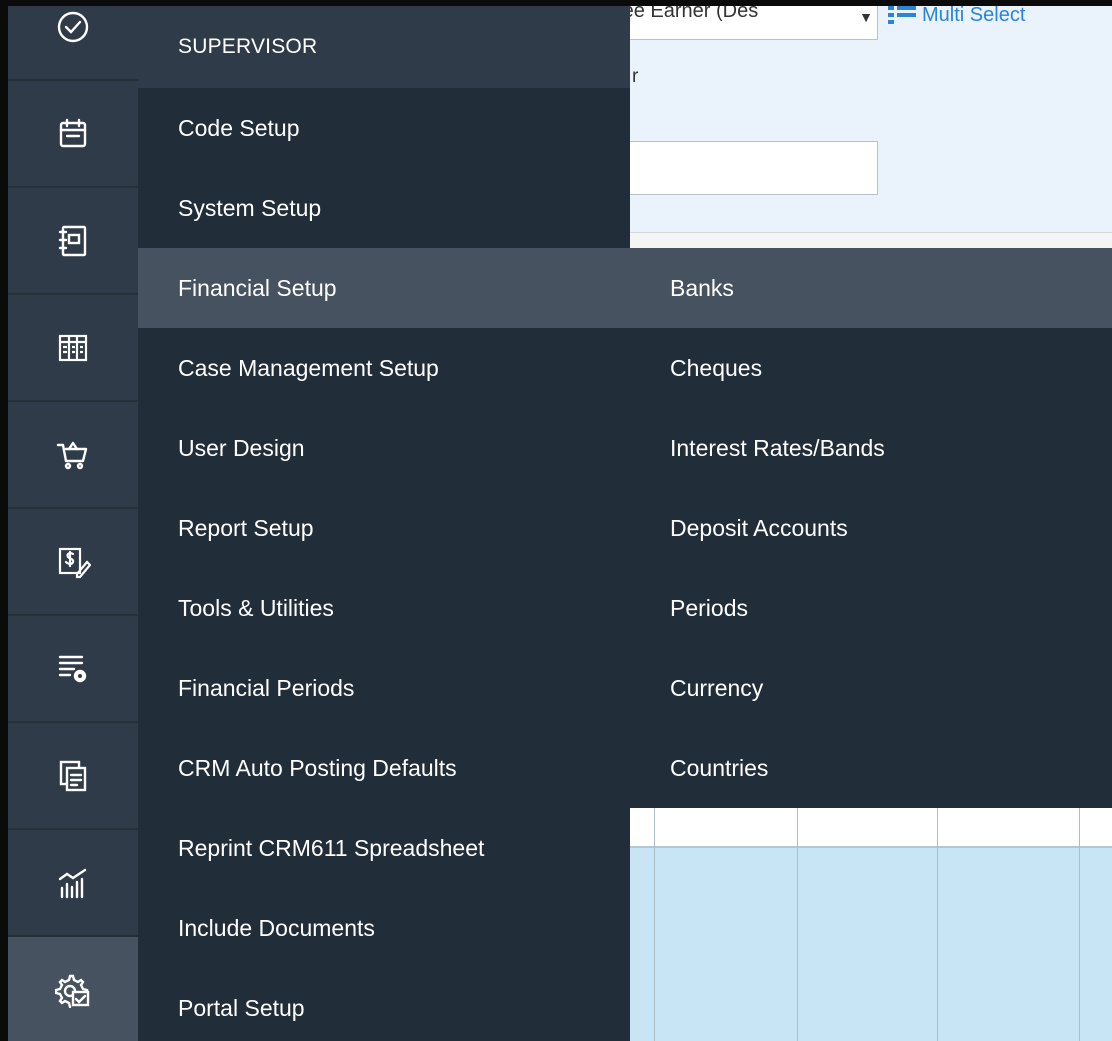 The image size is (1112, 1041). I want to click on submenu-item-banks: Banks, so click(871, 288).